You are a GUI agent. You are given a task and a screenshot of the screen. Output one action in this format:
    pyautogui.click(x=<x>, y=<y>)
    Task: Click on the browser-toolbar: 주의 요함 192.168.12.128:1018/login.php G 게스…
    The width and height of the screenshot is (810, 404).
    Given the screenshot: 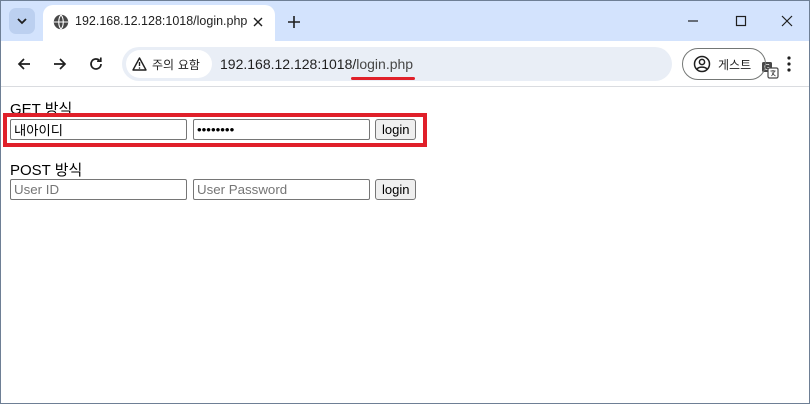 What is the action you would take?
    pyautogui.click(x=405, y=64)
    